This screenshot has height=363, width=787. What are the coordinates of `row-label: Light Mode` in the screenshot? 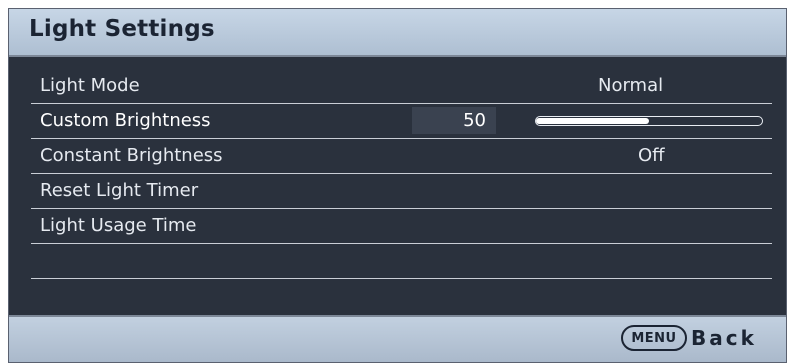 It's located at (90, 85).